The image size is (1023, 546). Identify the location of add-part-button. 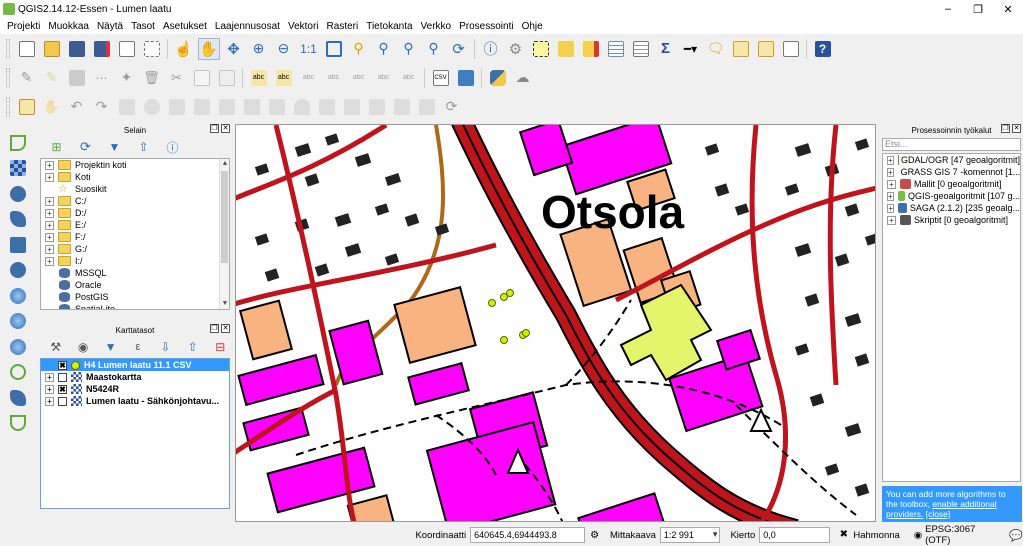
(177, 107).